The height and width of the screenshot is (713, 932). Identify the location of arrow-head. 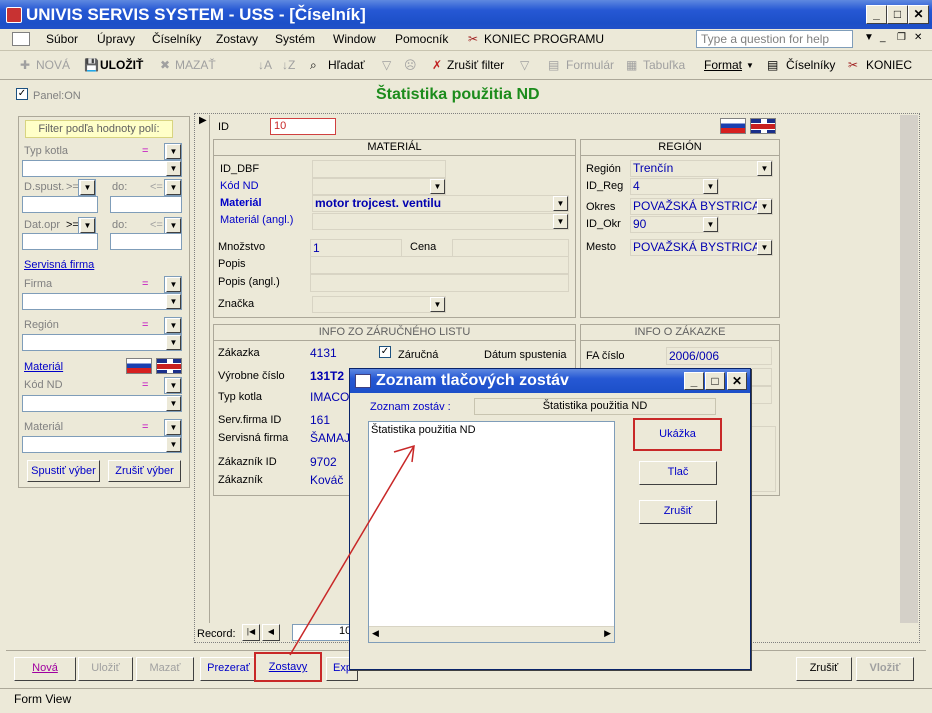
(404, 453).